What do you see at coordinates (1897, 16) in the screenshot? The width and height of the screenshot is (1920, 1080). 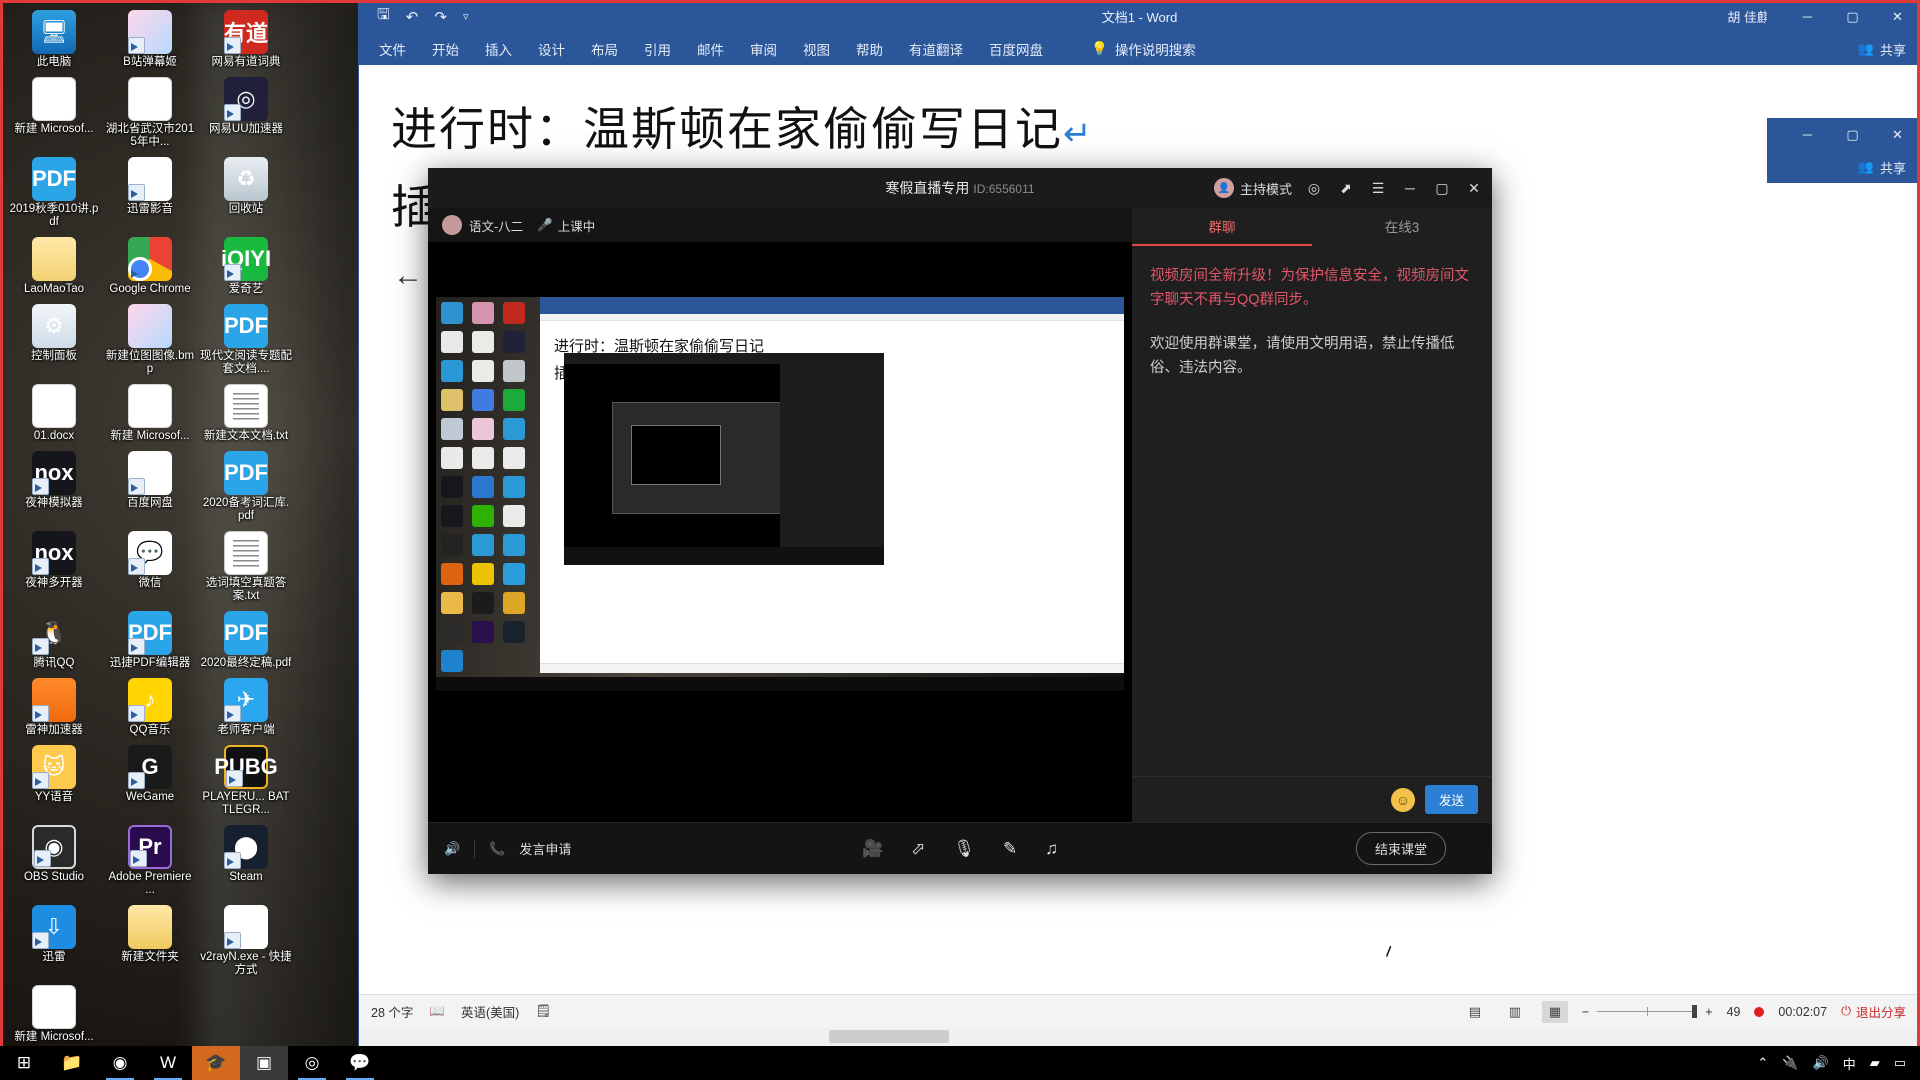 I see `close-button: ✕` at bounding box center [1897, 16].